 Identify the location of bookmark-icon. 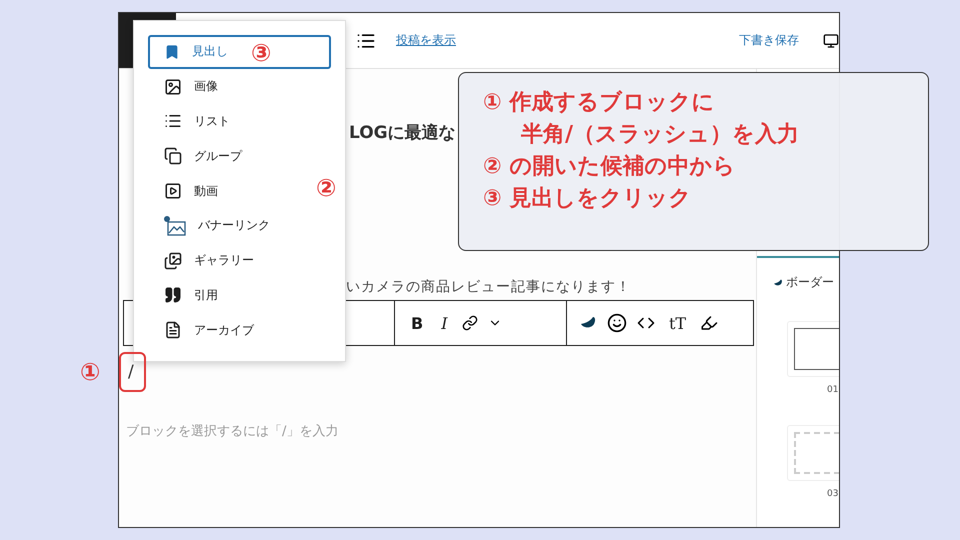
(172, 52).